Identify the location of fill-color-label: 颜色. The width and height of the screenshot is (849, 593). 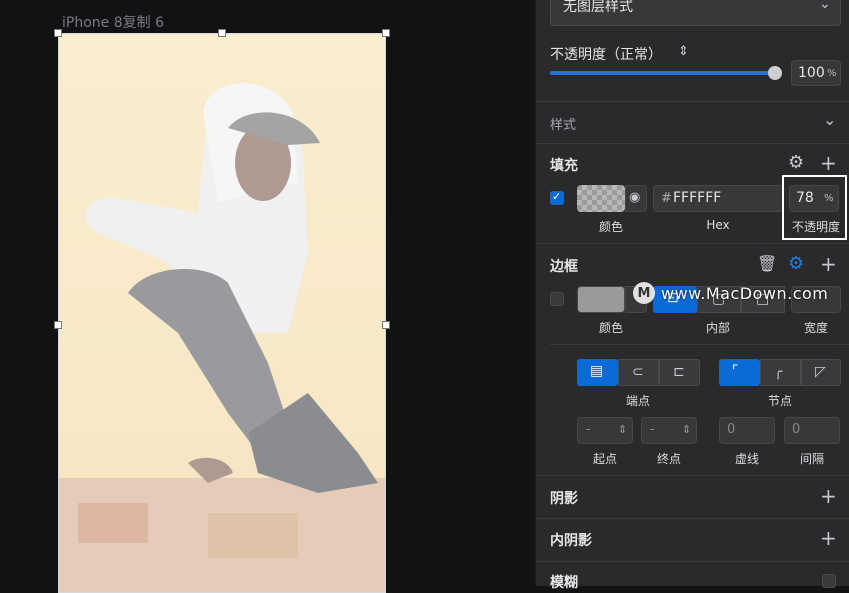
(610, 227).